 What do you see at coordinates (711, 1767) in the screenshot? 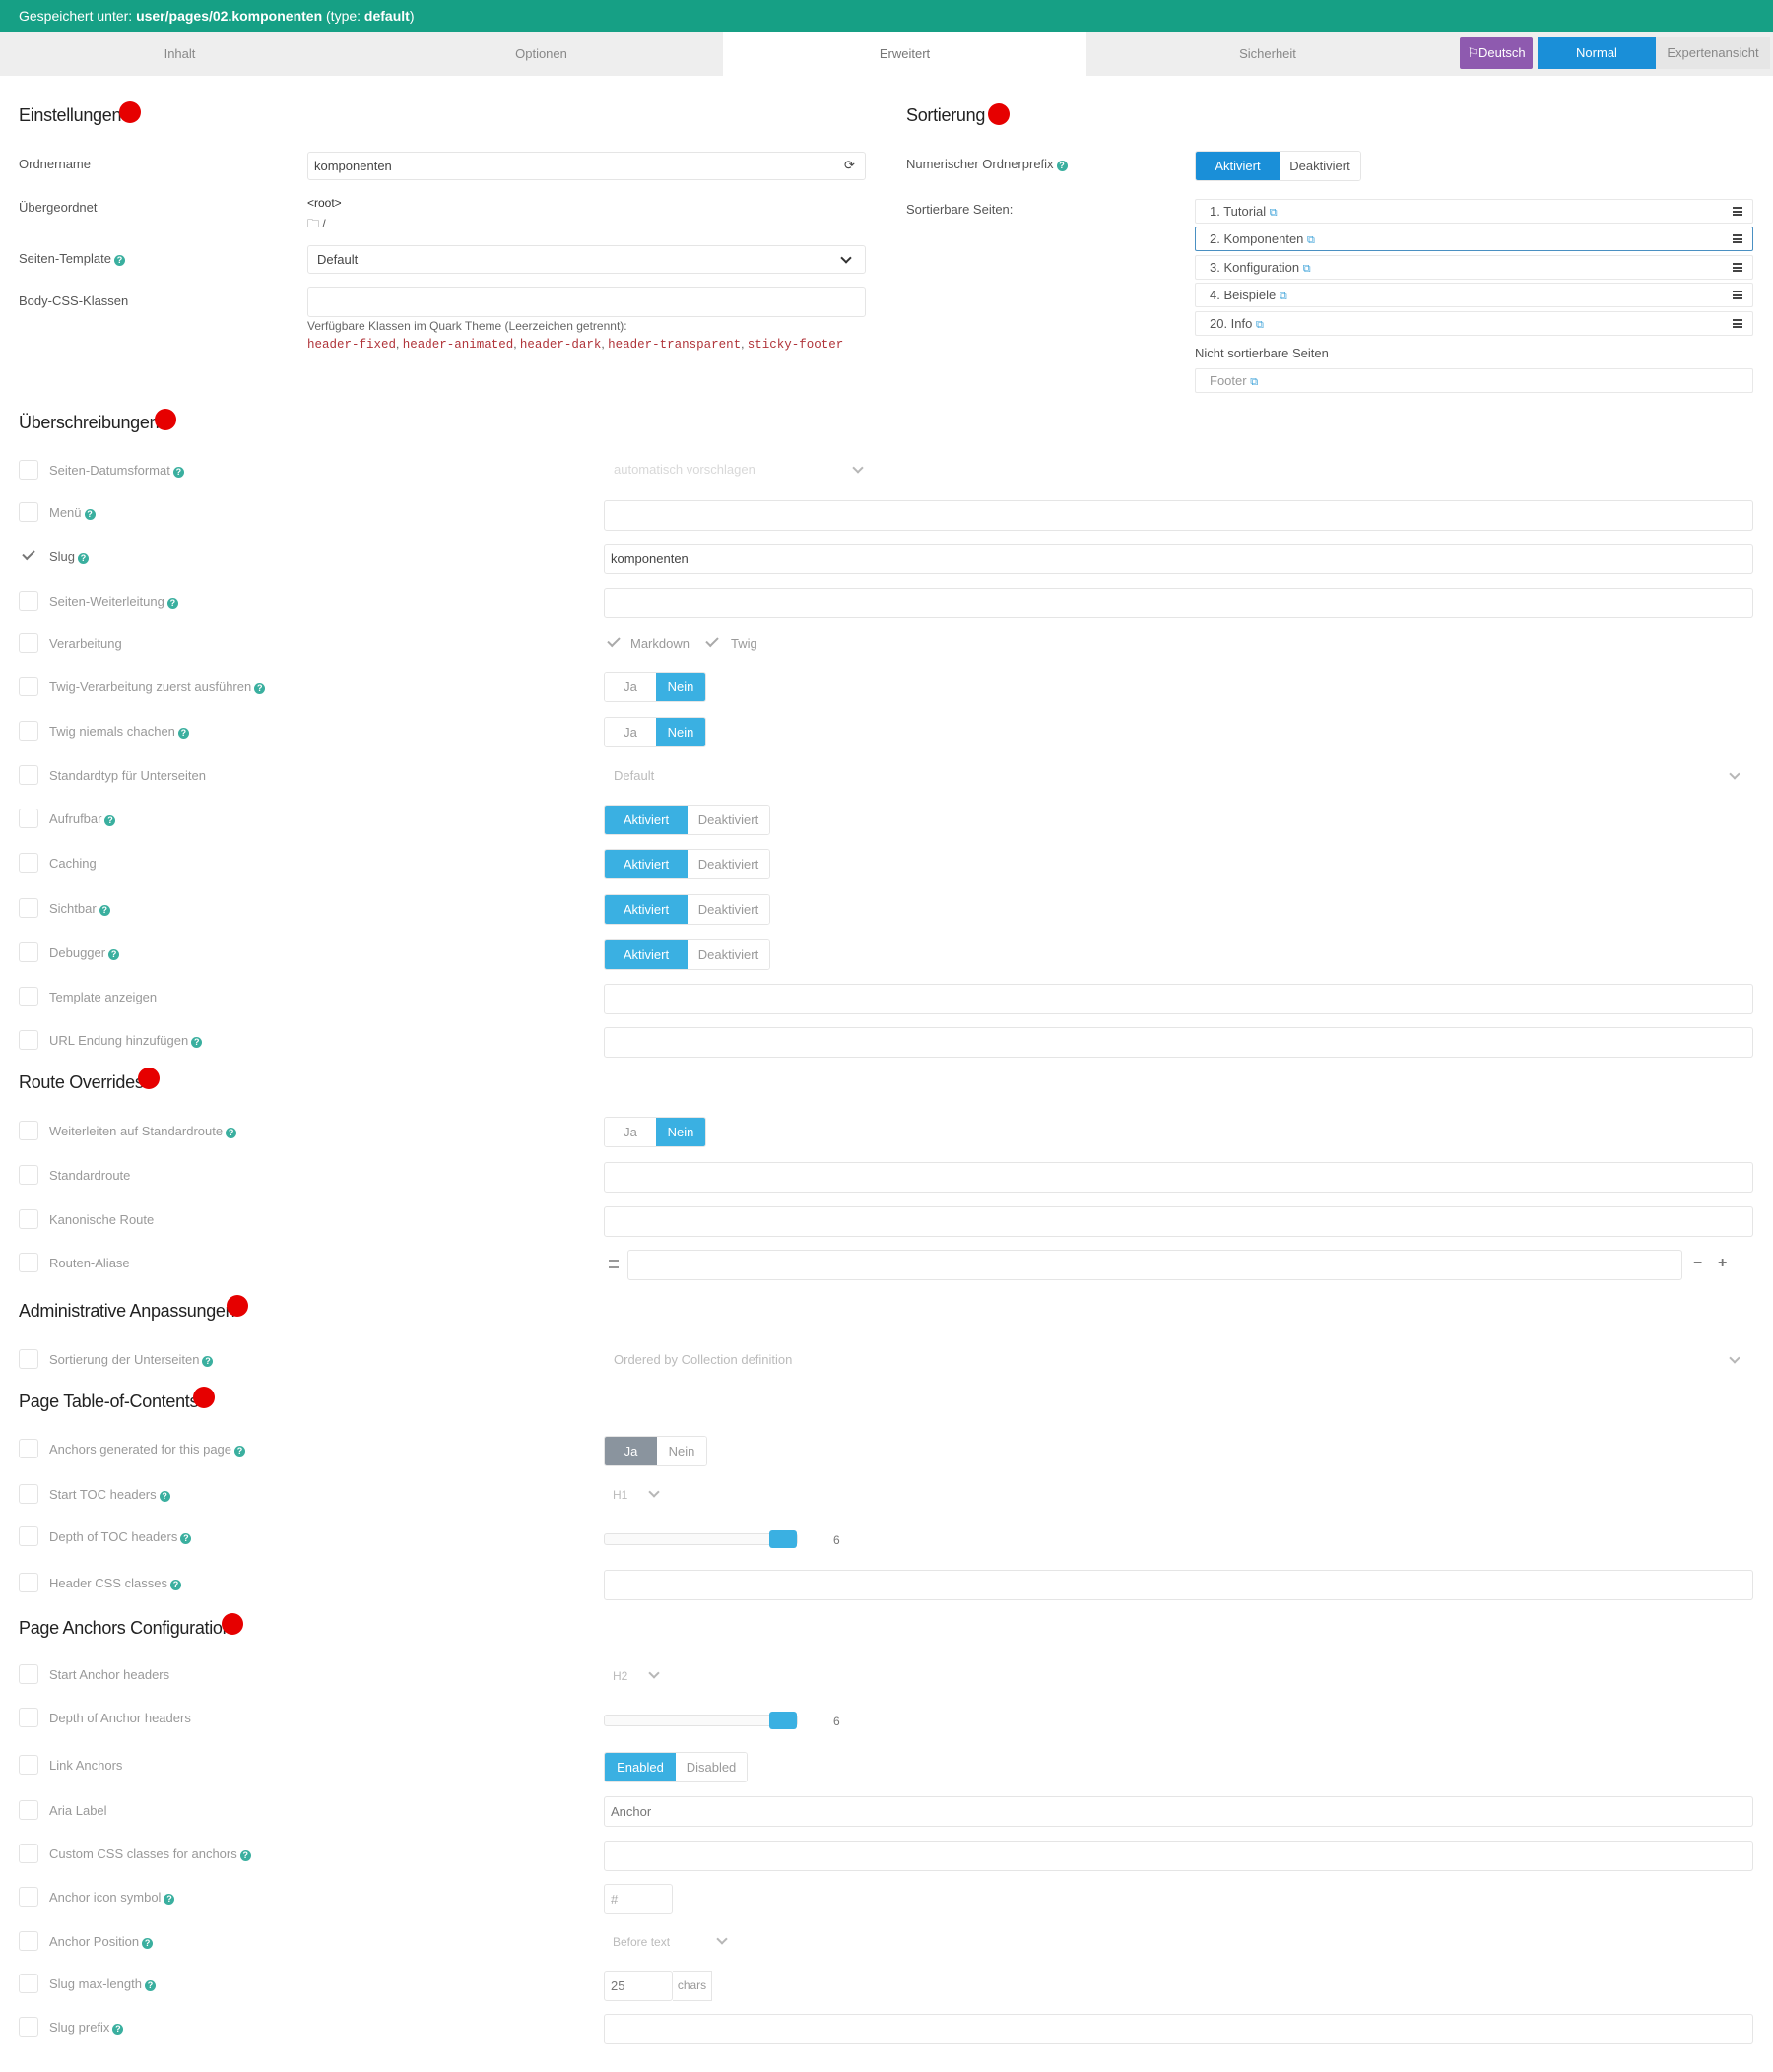
I see `disabled-button: Disabled` at bounding box center [711, 1767].